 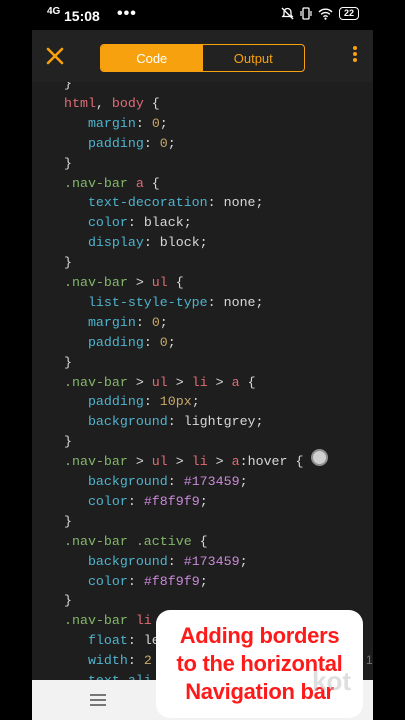 What do you see at coordinates (119, 661) in the screenshot?
I see `code-line: width: 2` at bounding box center [119, 661].